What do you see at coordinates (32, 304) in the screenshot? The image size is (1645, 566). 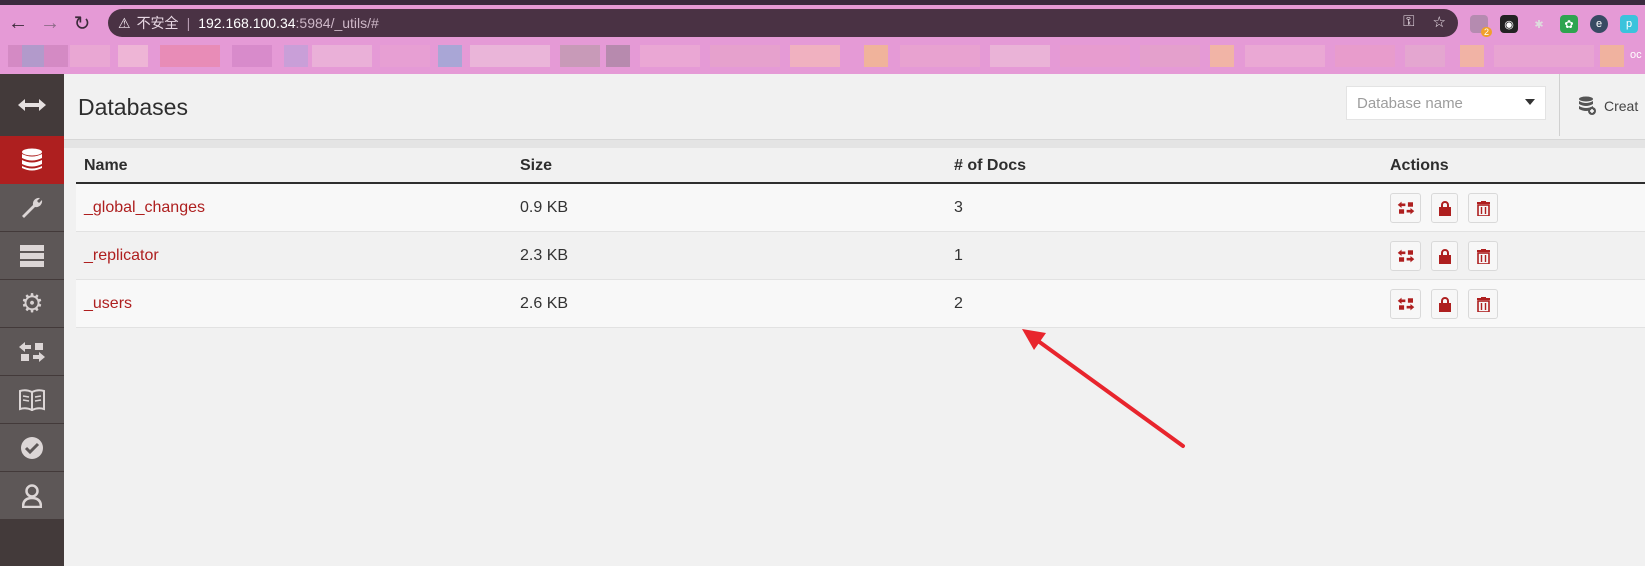 I see `sidebar-item-config: ⚙` at bounding box center [32, 304].